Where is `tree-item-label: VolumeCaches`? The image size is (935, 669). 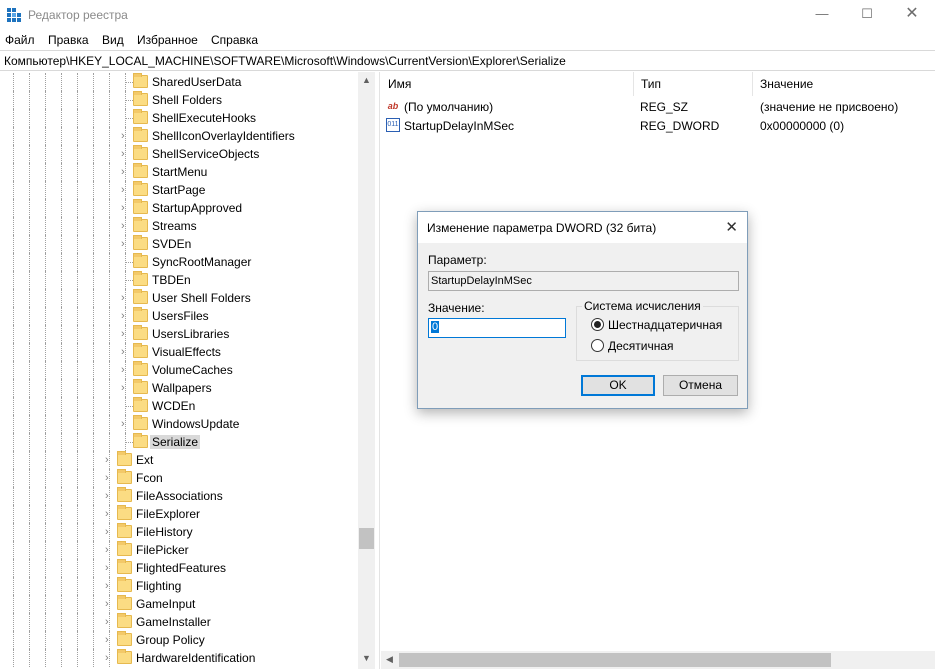
tree-item-label: VolumeCaches is located at coordinates (192, 370).